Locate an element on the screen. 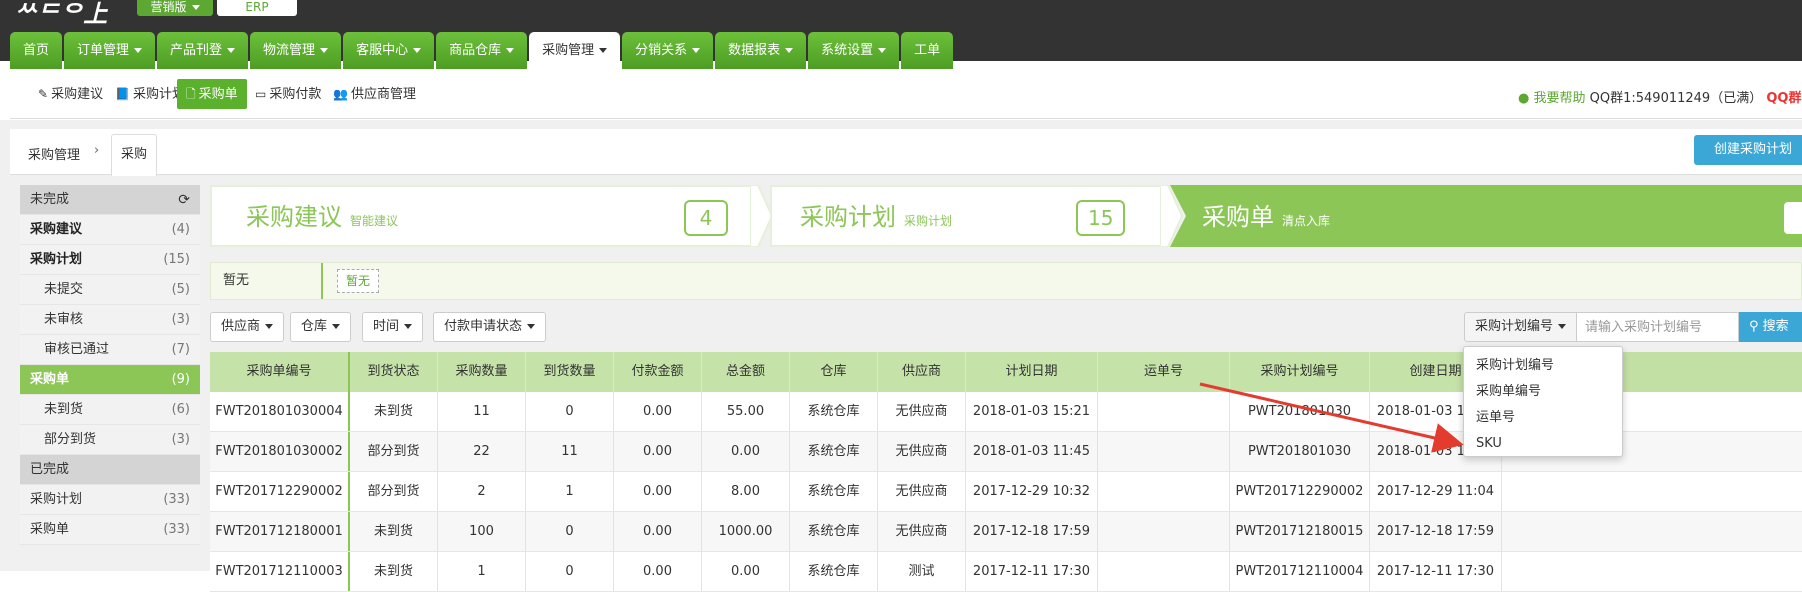 The image size is (1802, 592). subnav-label: 供应商管理 is located at coordinates (383, 94).